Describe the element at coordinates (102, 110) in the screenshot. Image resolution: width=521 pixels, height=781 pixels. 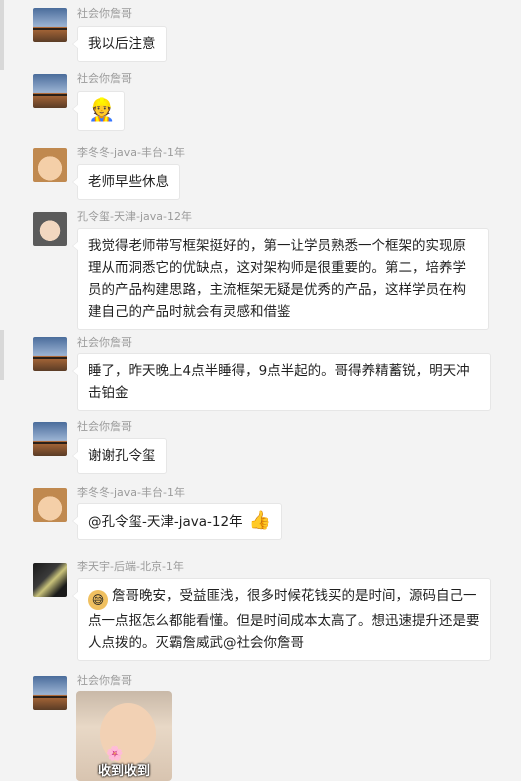
I see `sticker-emoji: 👷` at that location.